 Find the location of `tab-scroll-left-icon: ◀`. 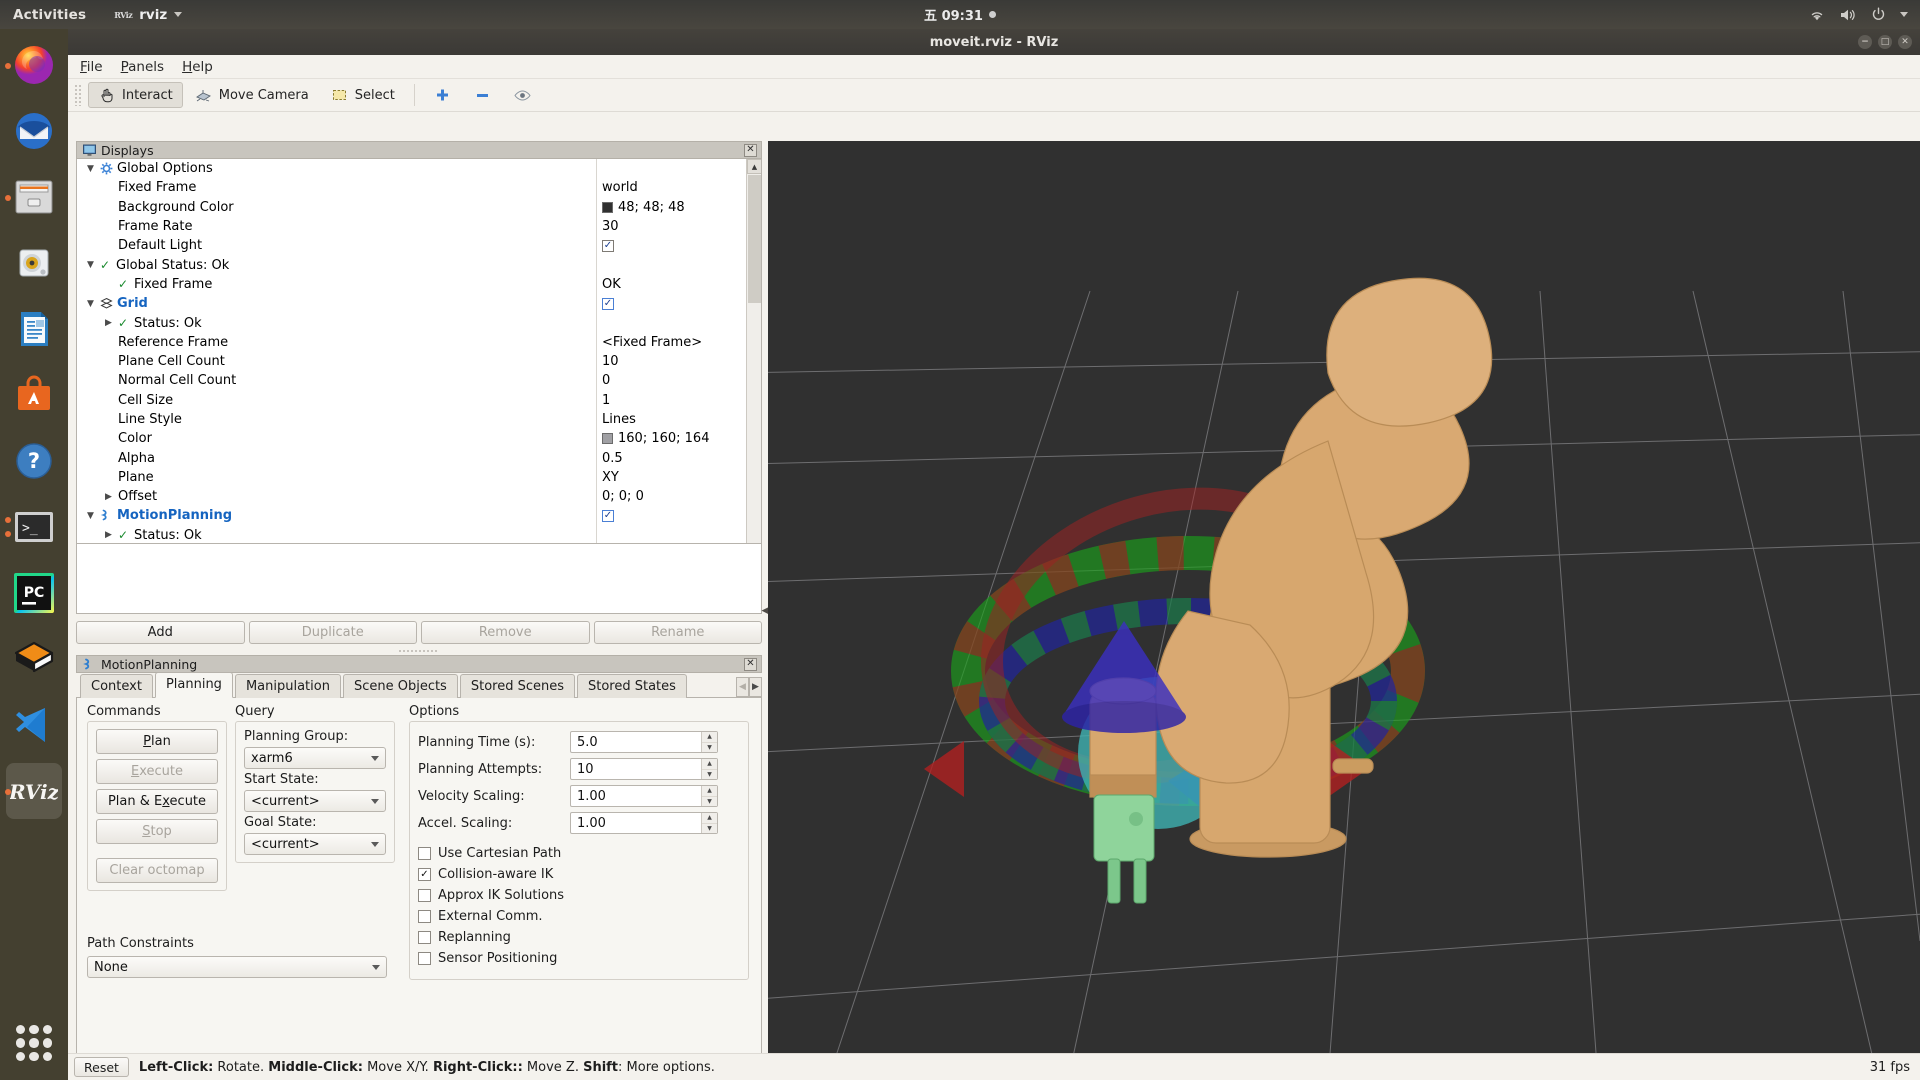

tab-scroll-left-icon: ◀ is located at coordinates (742, 687).